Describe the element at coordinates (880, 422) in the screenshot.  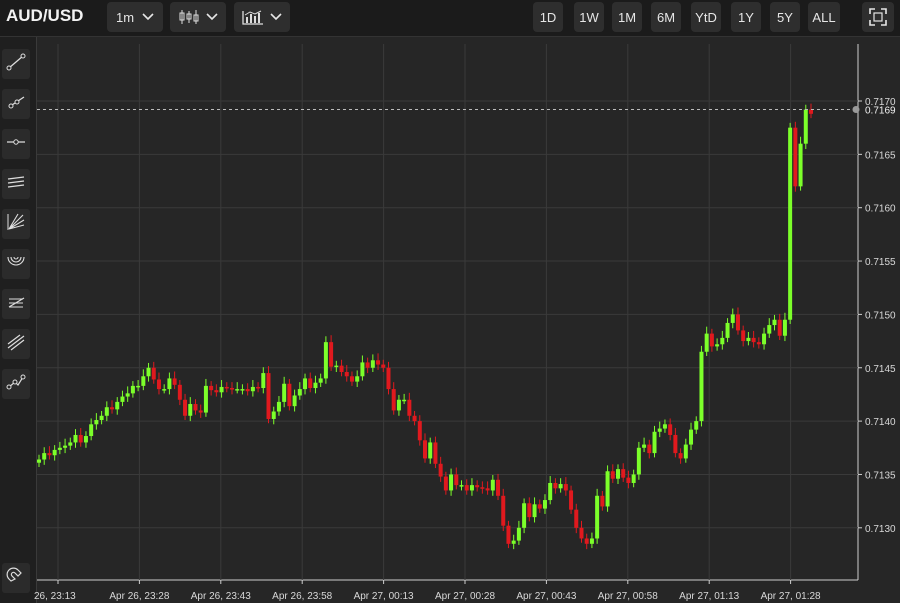
I see `y-tick-label: 0.7140` at that location.